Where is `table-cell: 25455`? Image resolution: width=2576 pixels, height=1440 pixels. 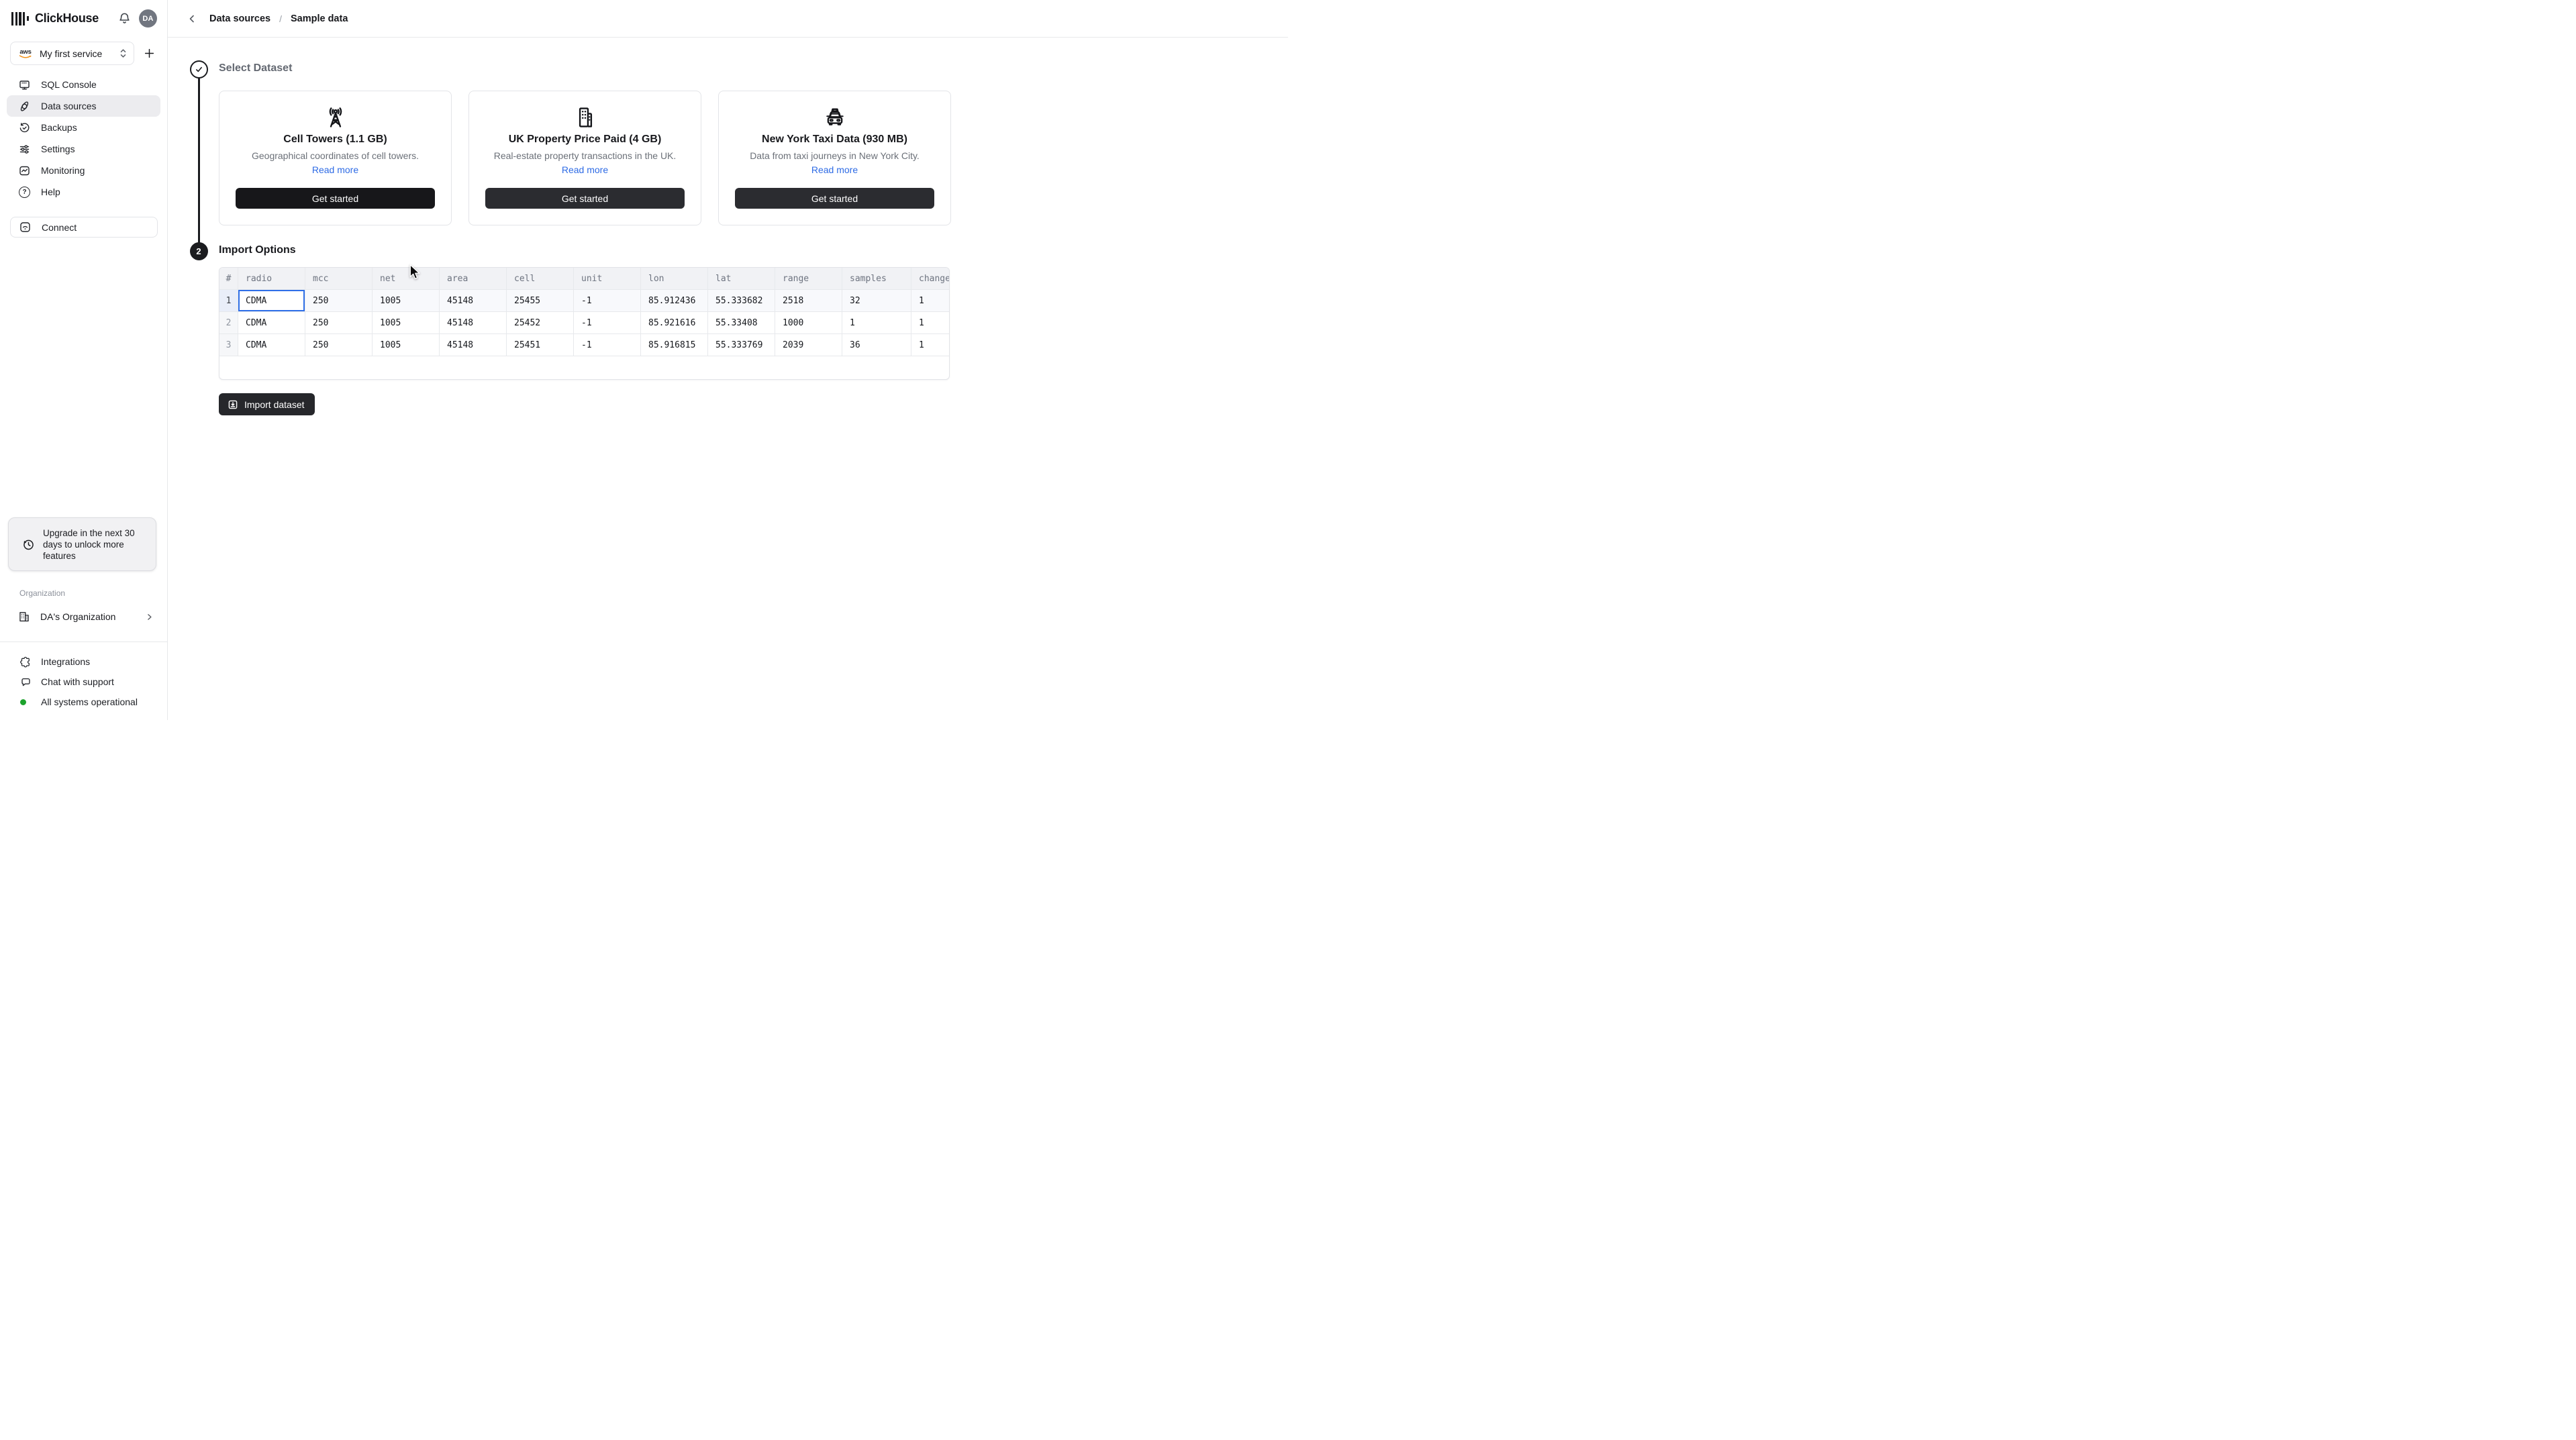
table-cell: 25455 is located at coordinates (540, 301).